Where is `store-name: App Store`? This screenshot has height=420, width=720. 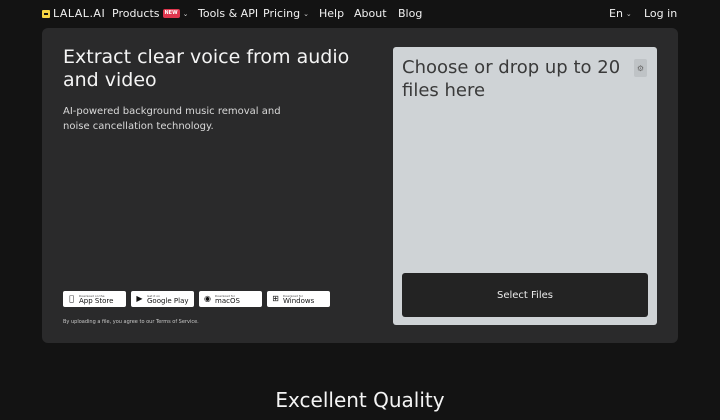 store-name: App Store is located at coordinates (96, 300).